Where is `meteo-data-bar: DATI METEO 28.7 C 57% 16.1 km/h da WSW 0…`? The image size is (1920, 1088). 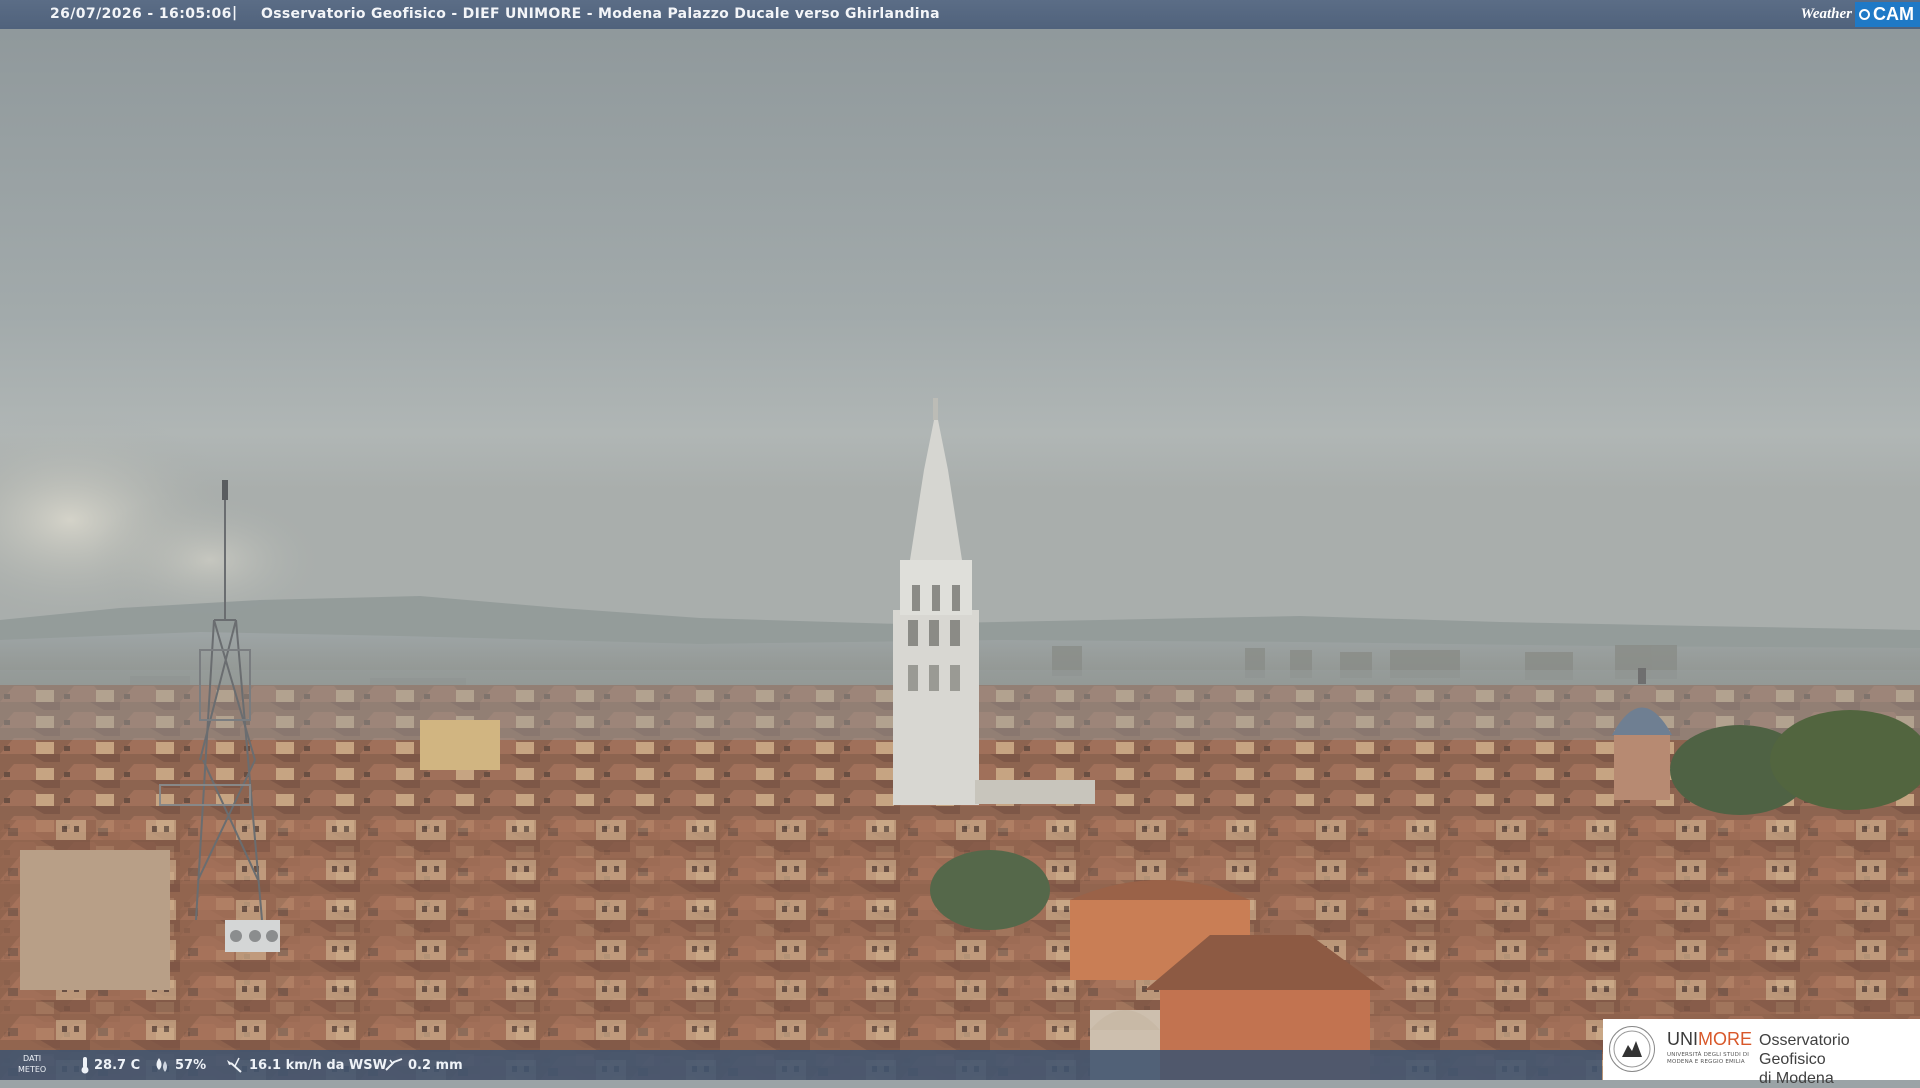
meteo-data-bar: DATI METEO 28.7 C 57% 16.1 km/h da WSW 0… is located at coordinates (801, 1065).